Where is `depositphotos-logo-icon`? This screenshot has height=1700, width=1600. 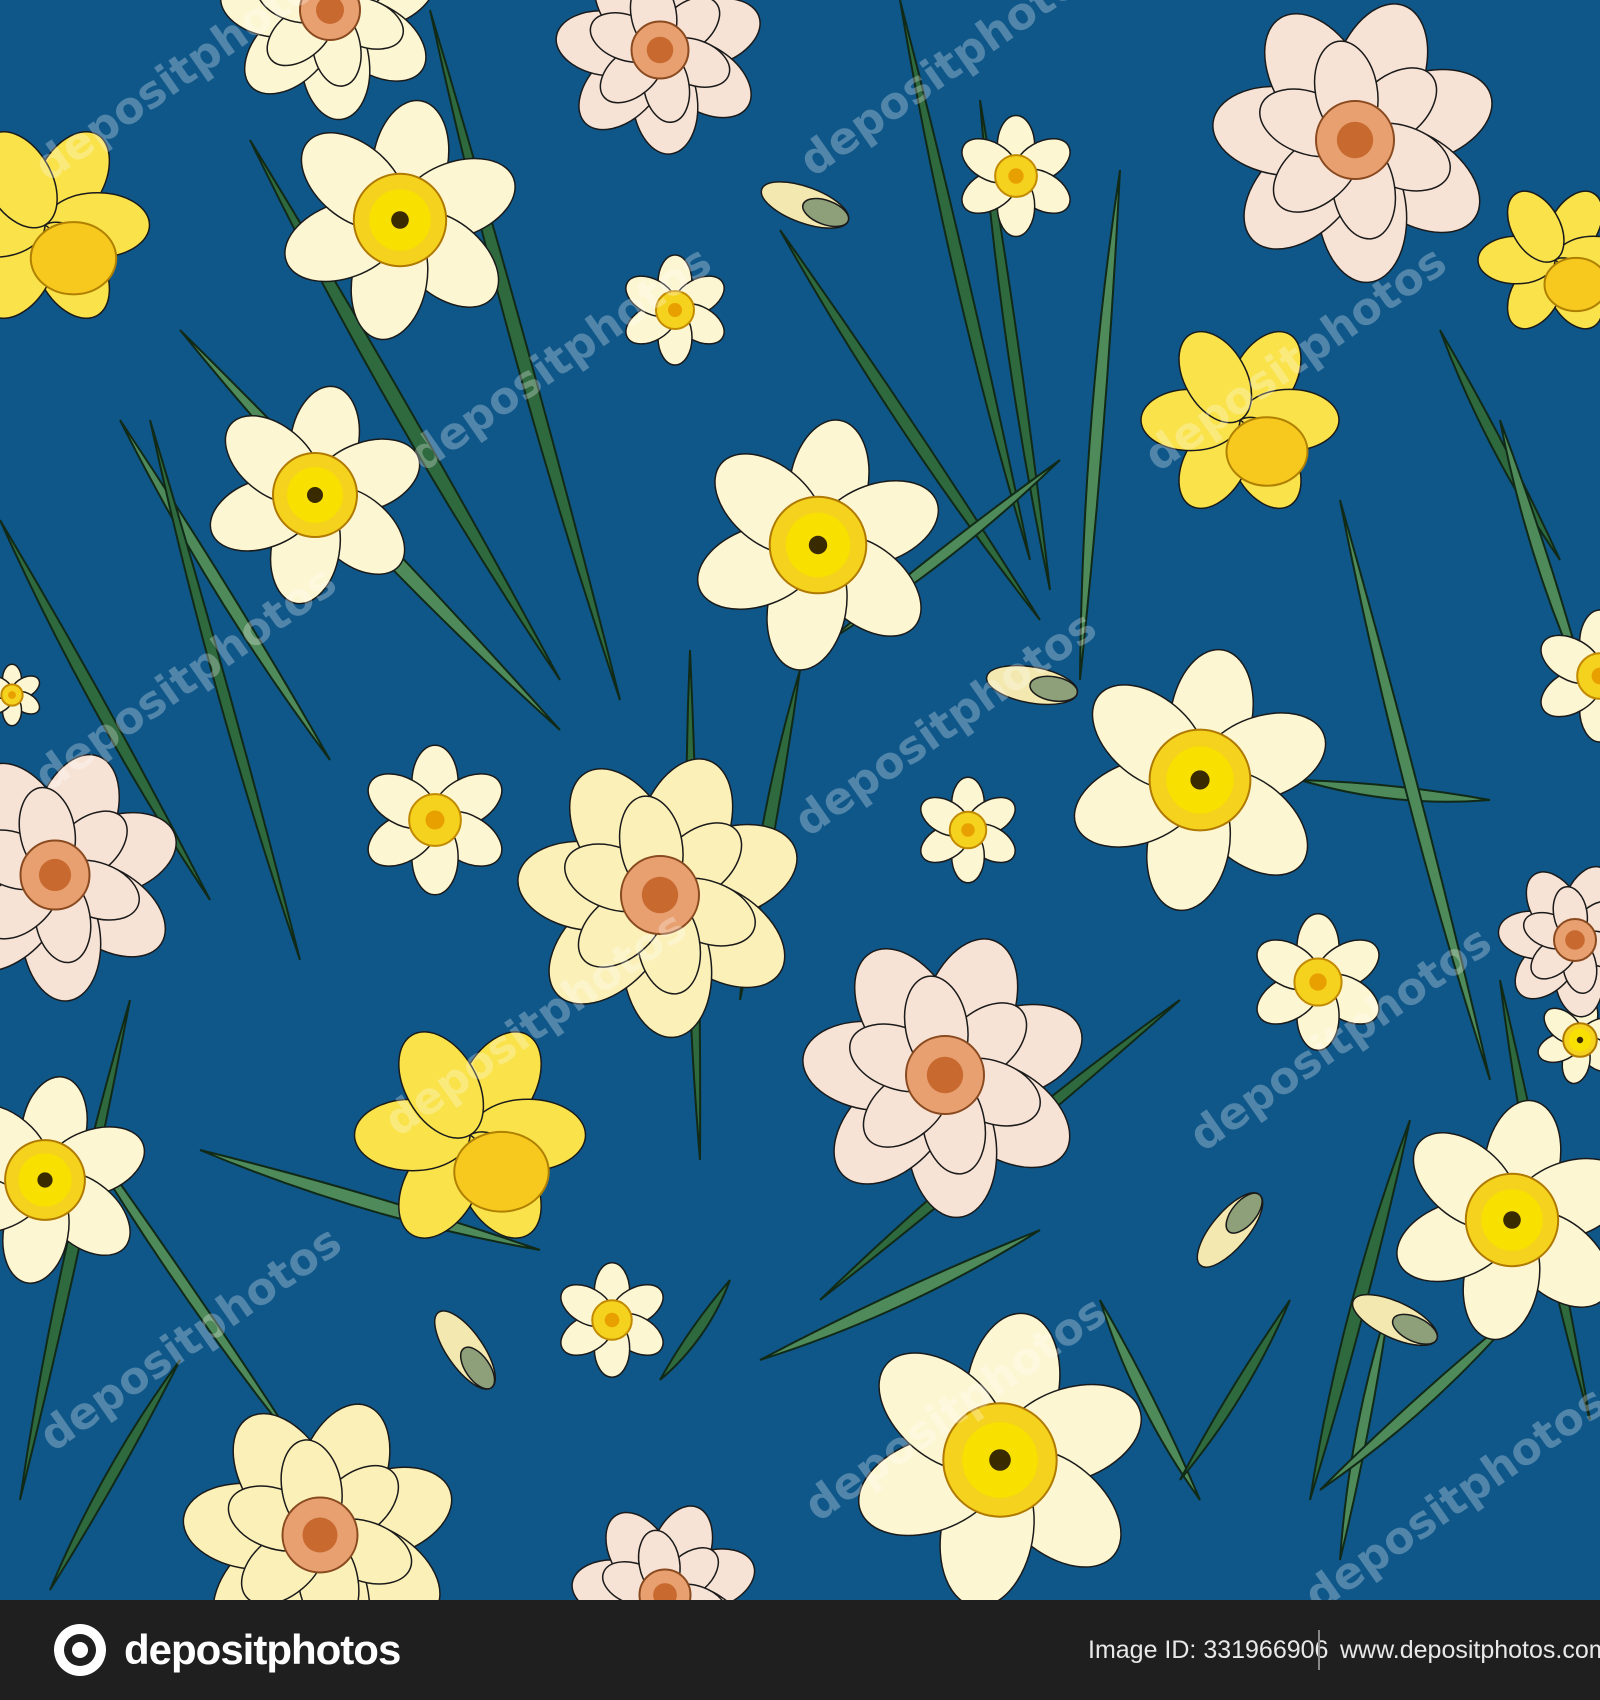 depositphotos-logo-icon is located at coordinates (80, 1650).